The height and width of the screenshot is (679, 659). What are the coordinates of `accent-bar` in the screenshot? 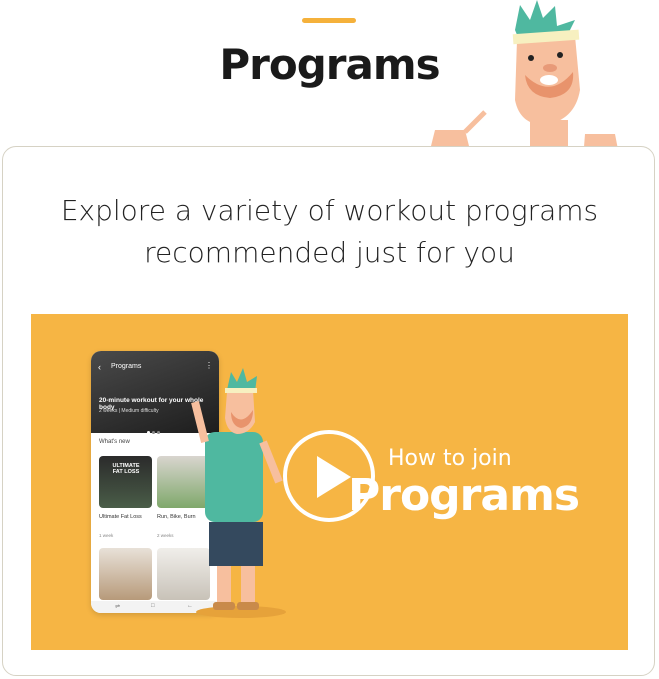 It's located at (329, 20).